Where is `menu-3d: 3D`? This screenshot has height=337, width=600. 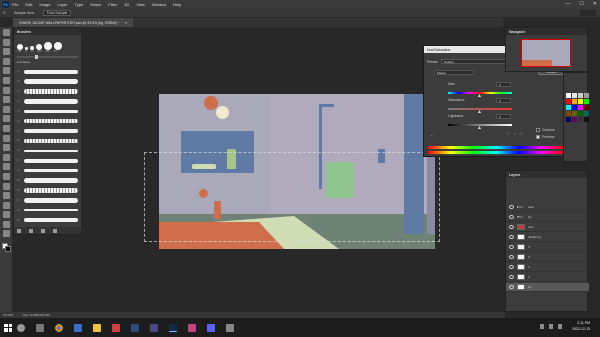 menu-3d: 3D is located at coordinates (126, 4).